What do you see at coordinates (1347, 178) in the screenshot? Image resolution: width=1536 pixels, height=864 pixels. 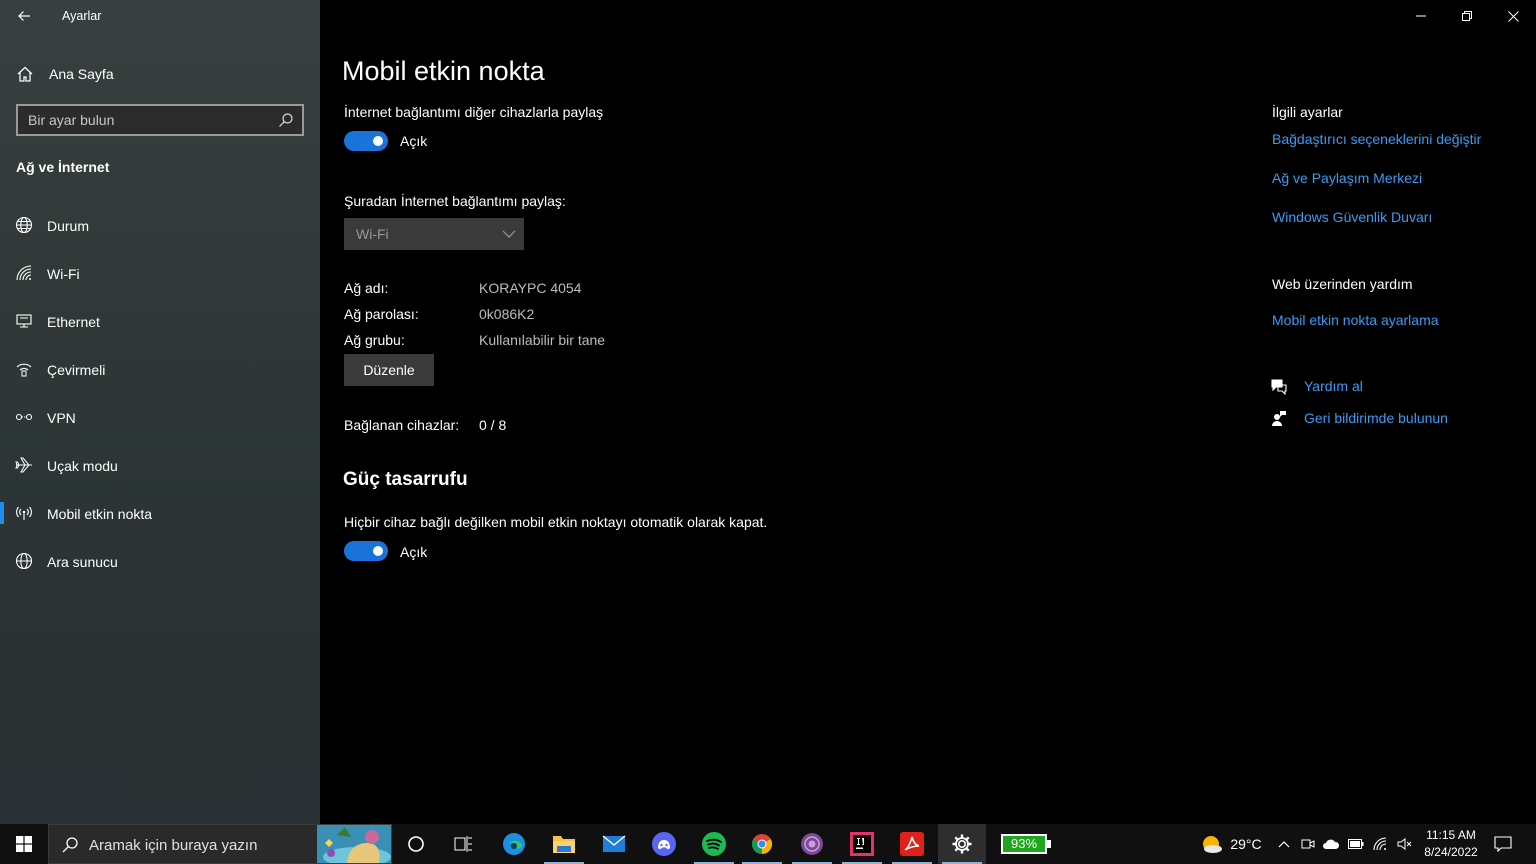 I see `network-sharing-center-link: Ağ ve Paylaşım Merkezi` at bounding box center [1347, 178].